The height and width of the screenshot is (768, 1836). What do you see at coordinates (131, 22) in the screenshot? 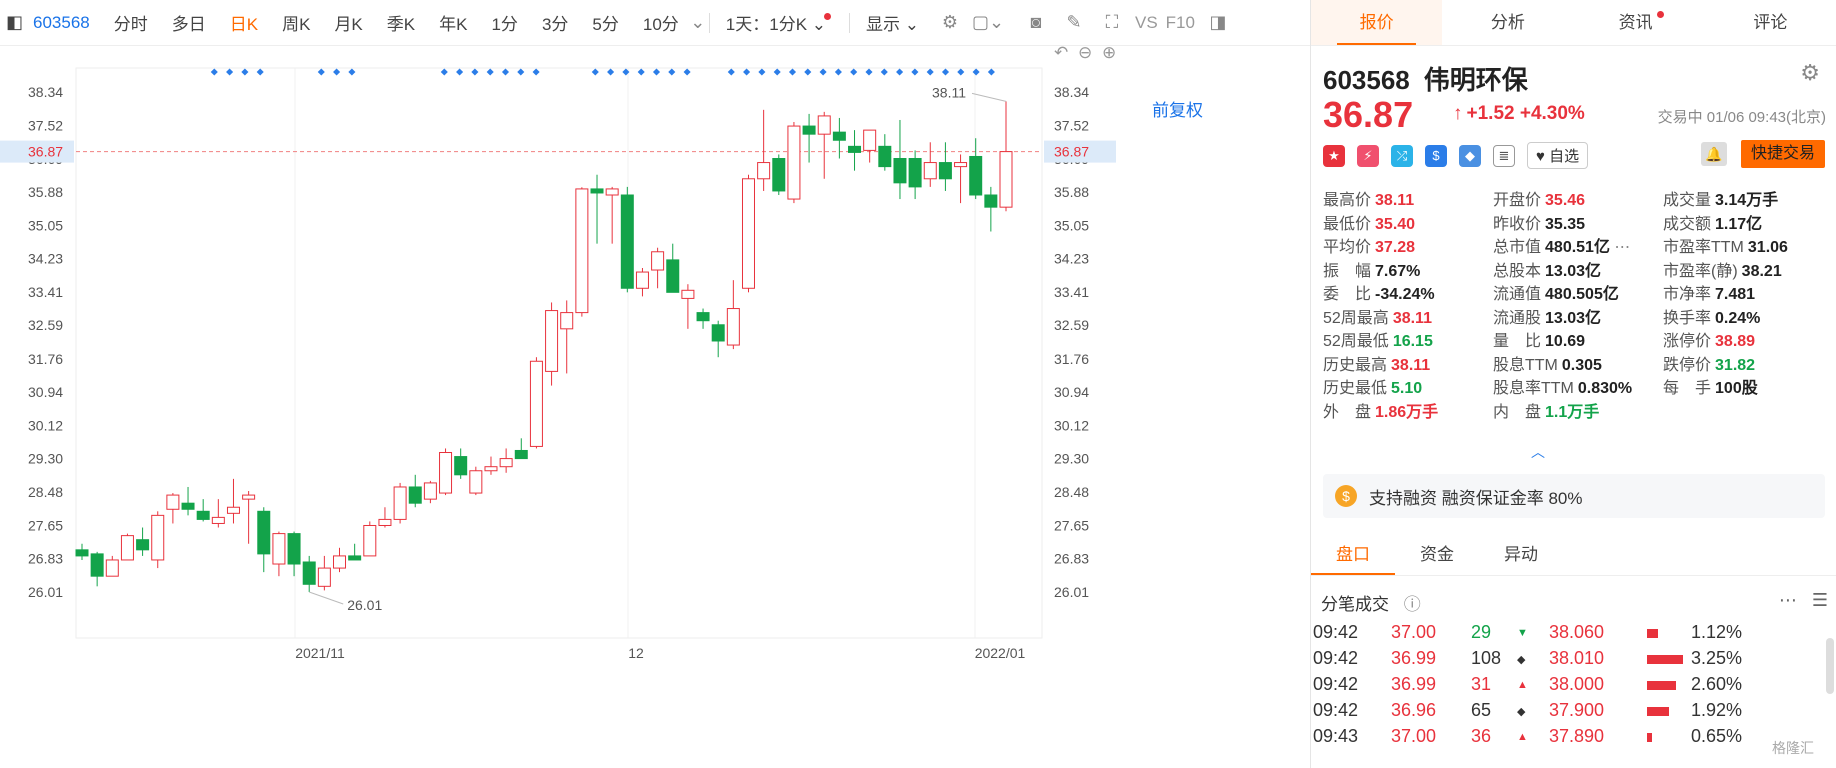
I see `period-tab-0: 分时` at bounding box center [131, 22].